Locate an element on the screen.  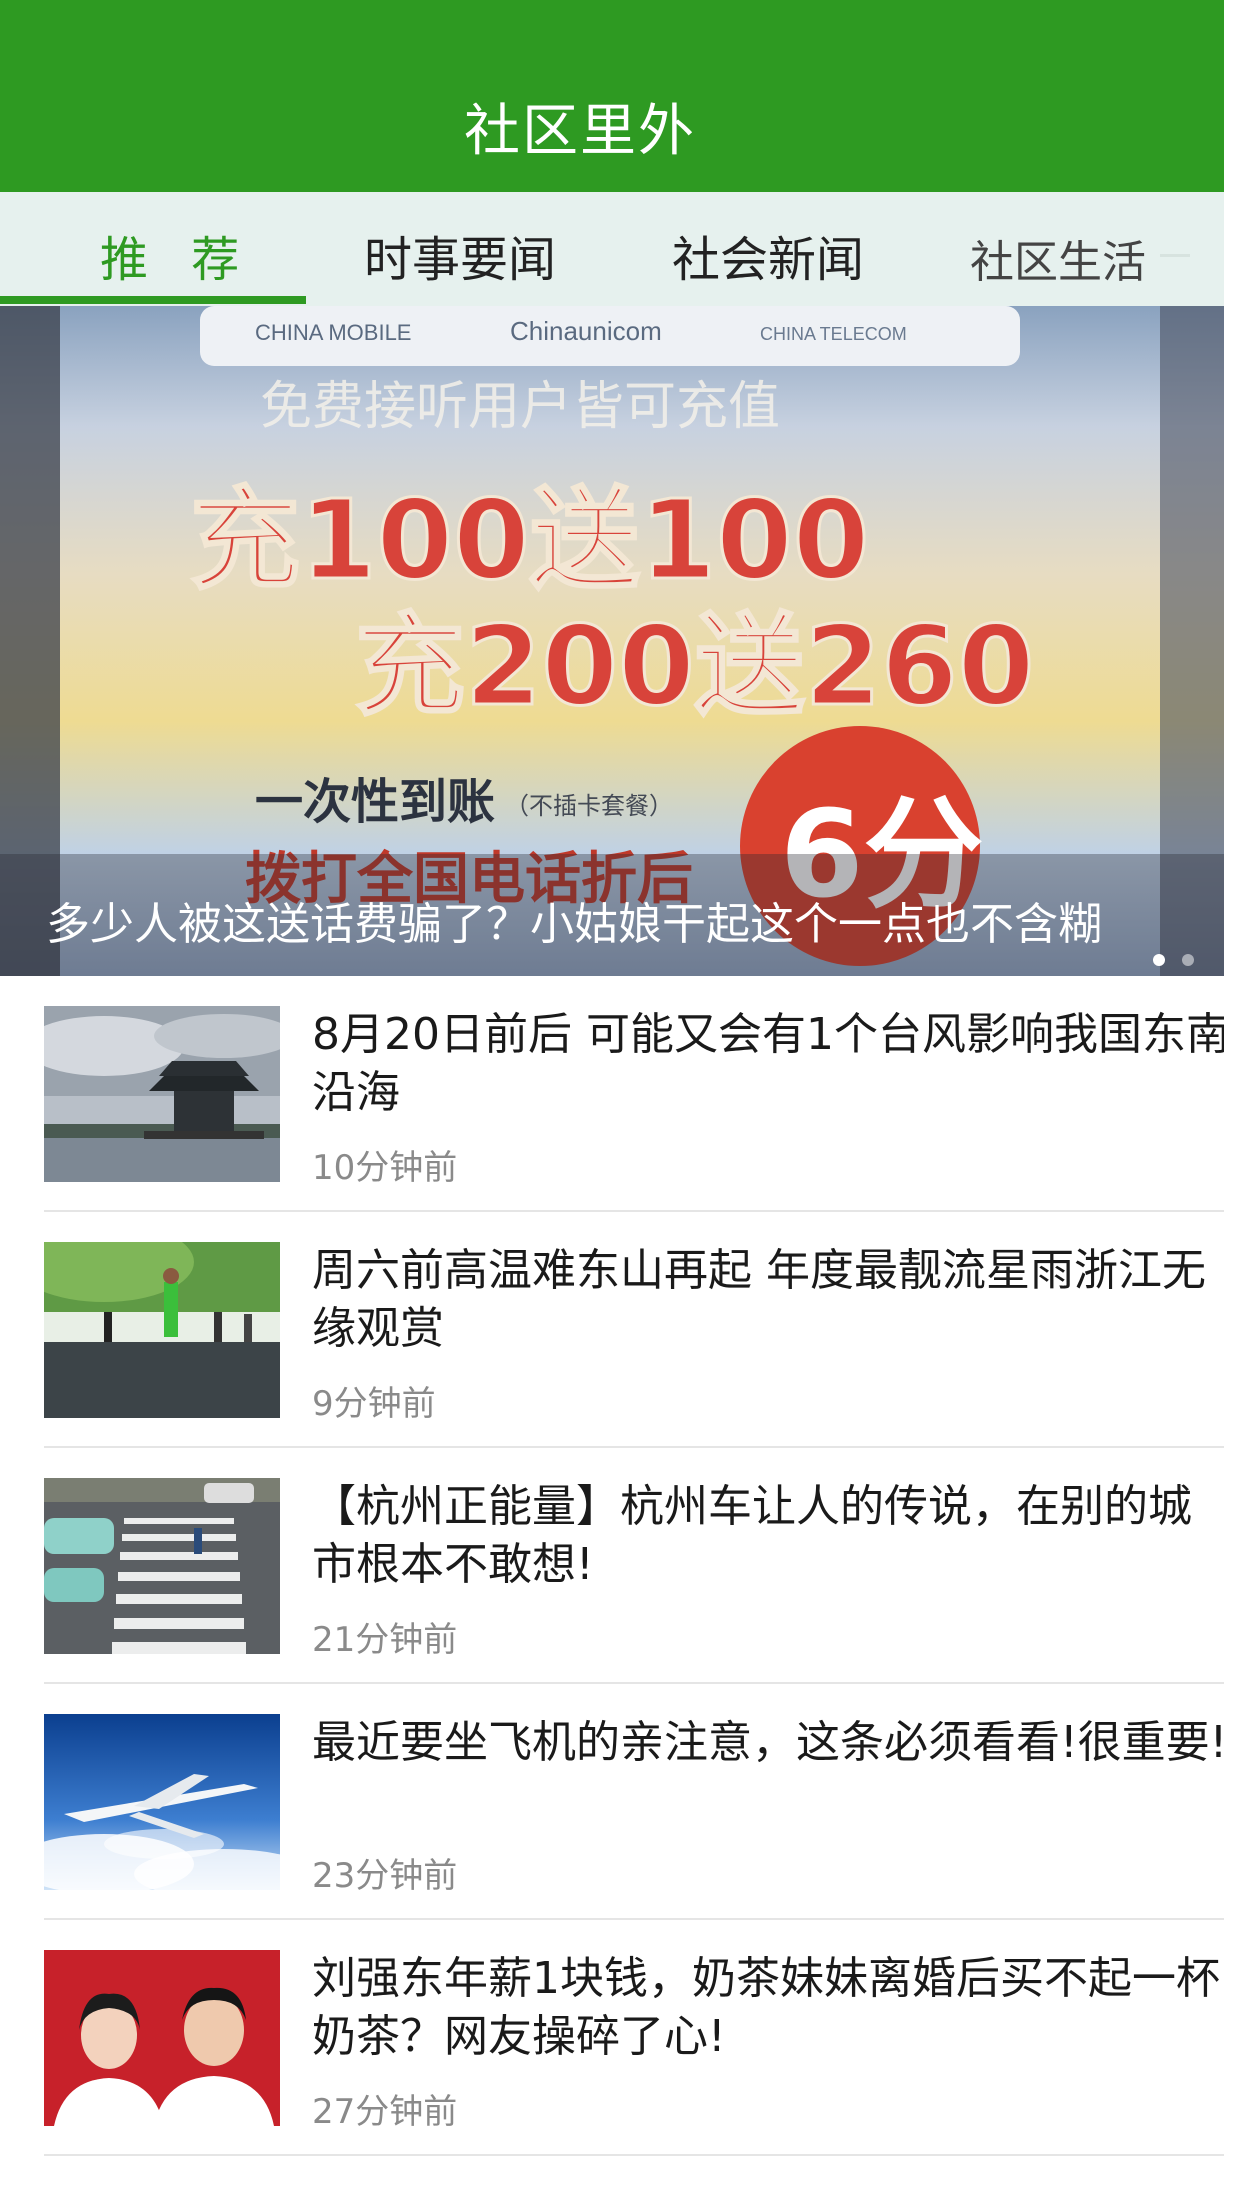
news-item: 最近要坐飞机的亲注意，这条必须看看!很重要! 23分钟前 is located at coordinates (634, 1802).